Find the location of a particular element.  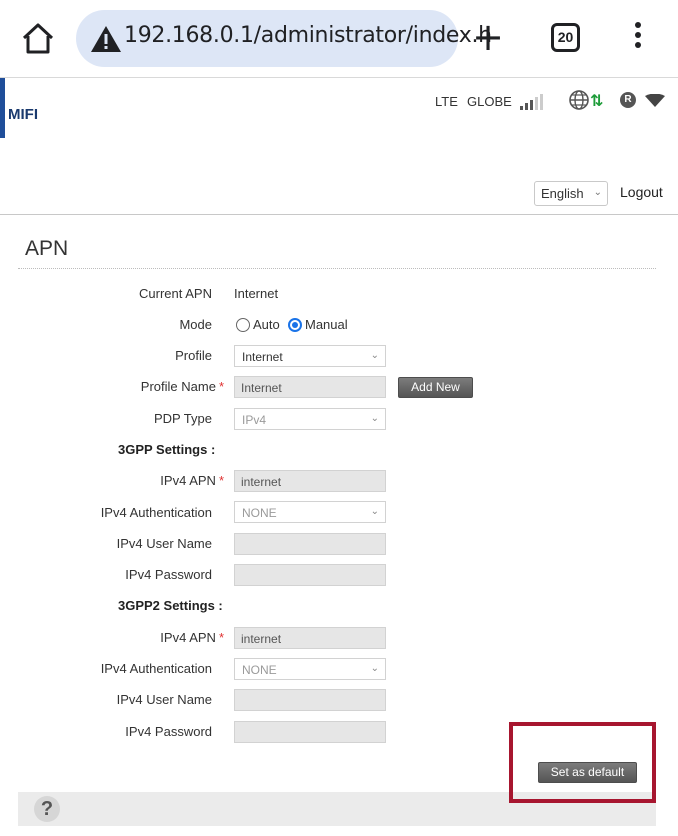

3gpp2-ipv4-password-field is located at coordinates (310, 732).